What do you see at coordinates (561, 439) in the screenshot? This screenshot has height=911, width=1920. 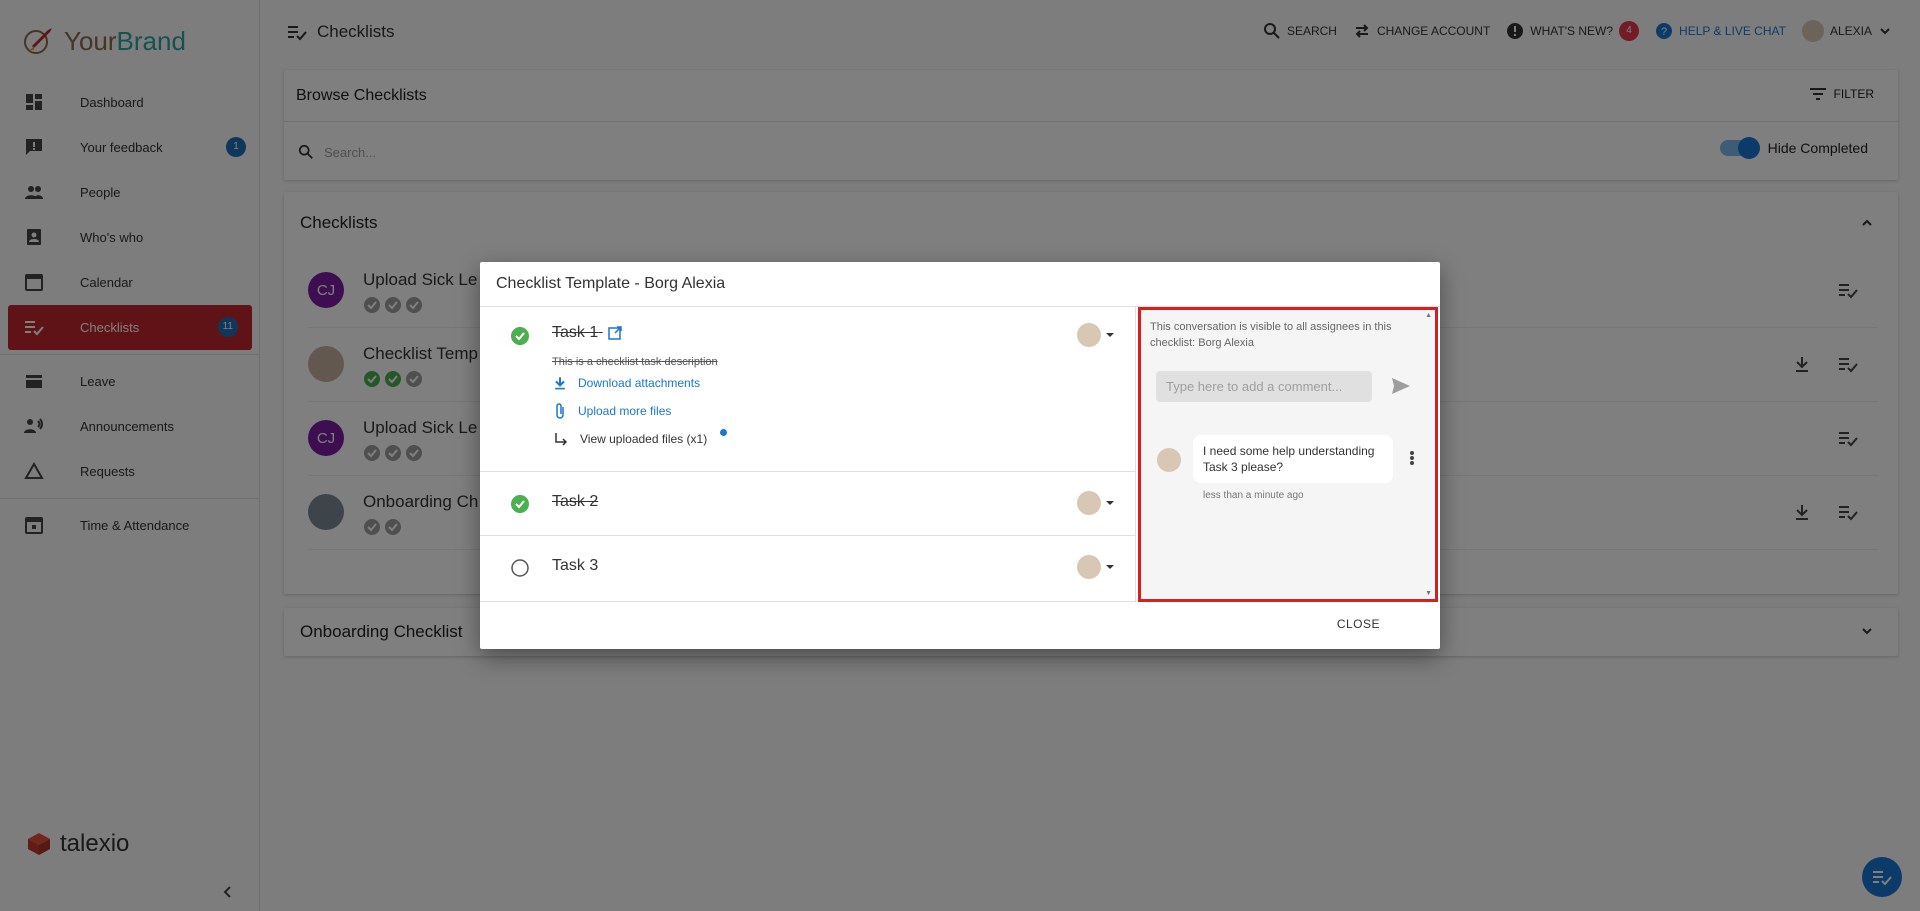 I see `subdirectory-arrow-icon` at bounding box center [561, 439].